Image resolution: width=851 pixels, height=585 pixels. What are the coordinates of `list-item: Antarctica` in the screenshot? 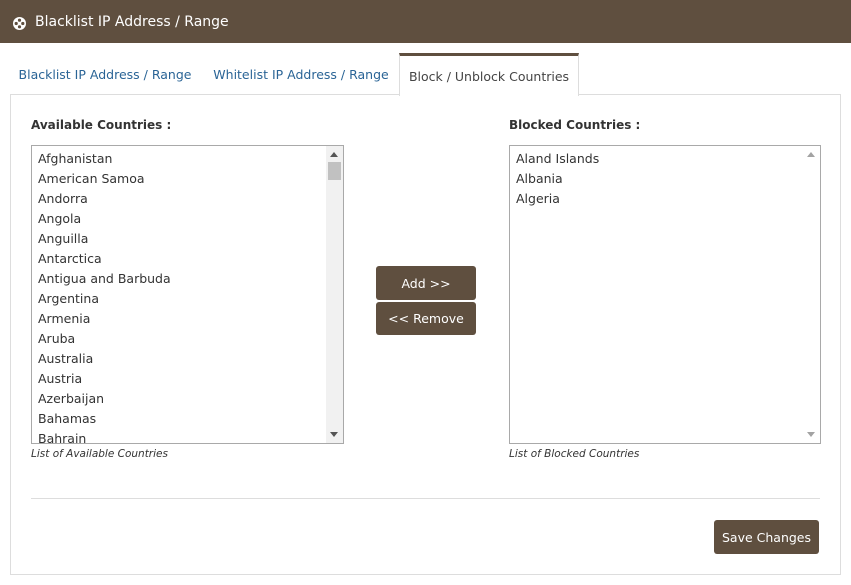 It's located at (190, 259).